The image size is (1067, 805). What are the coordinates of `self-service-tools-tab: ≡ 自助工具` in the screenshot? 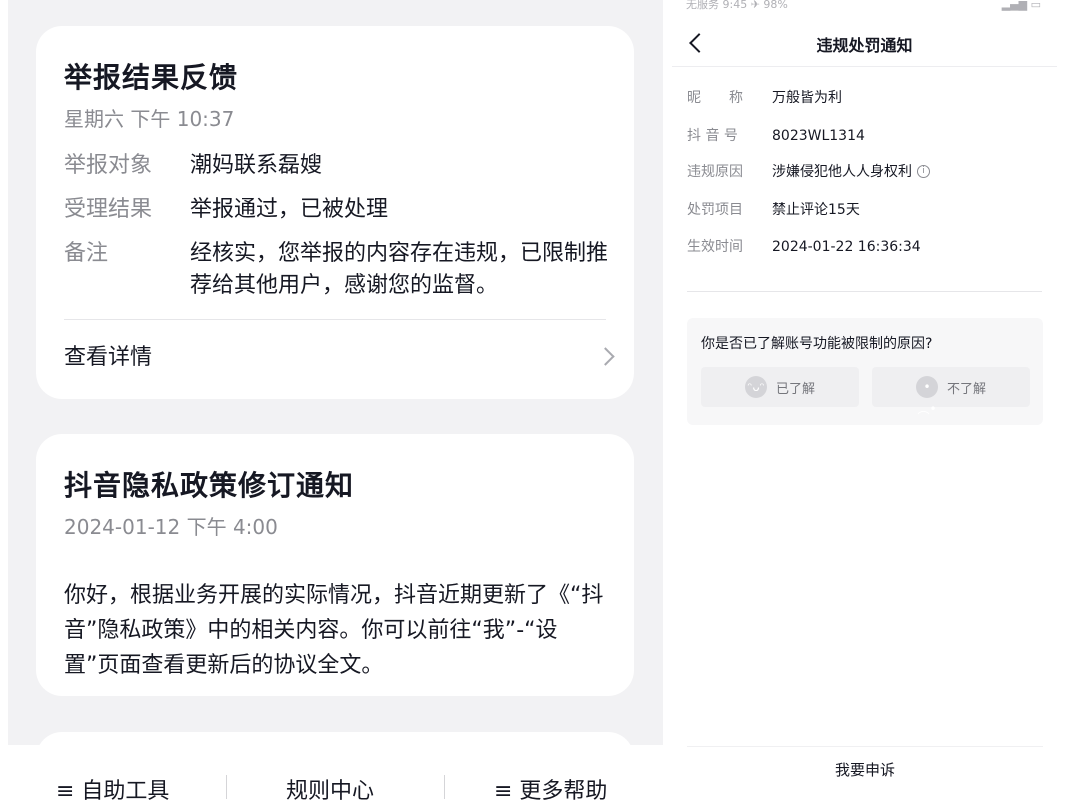 It's located at (112, 789).